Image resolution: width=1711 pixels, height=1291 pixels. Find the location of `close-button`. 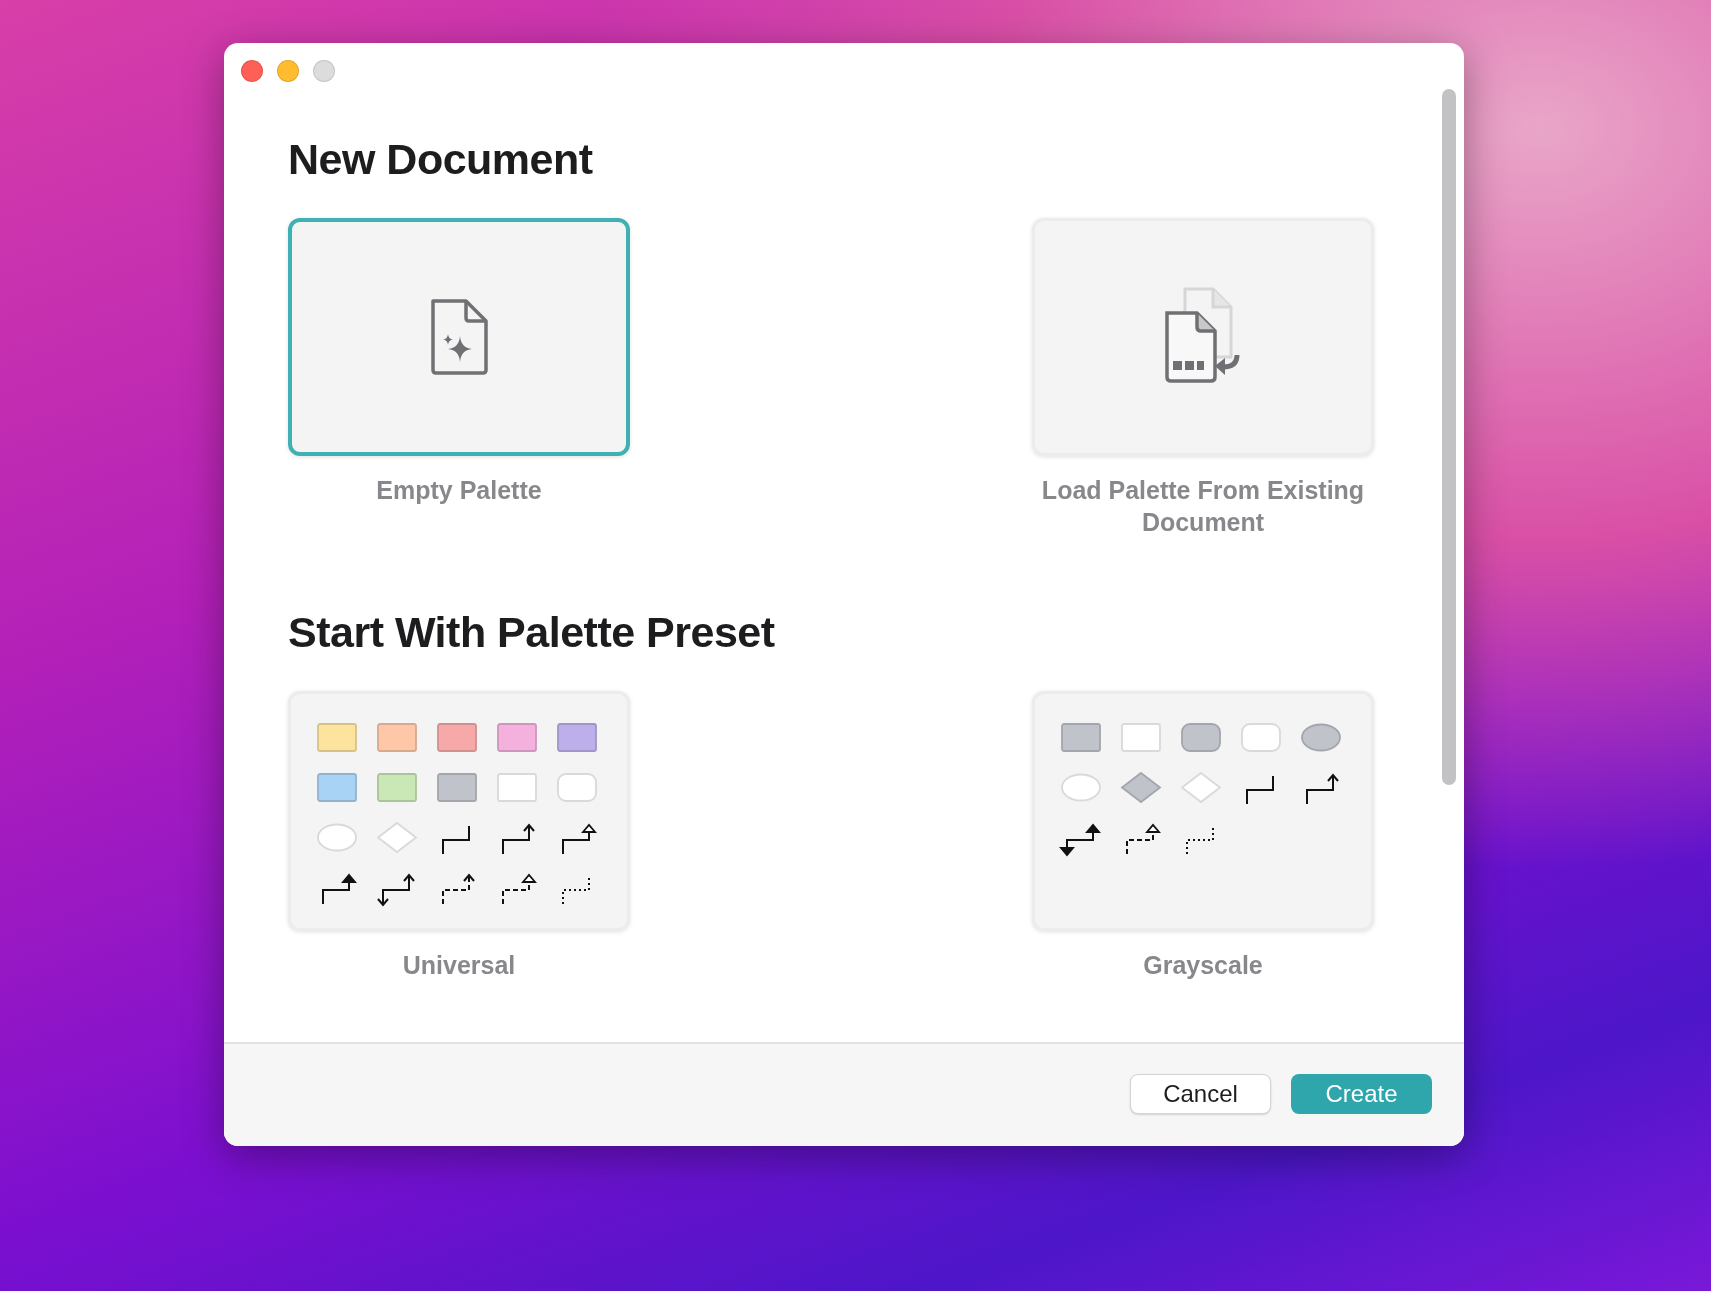

close-button is located at coordinates (252, 71).